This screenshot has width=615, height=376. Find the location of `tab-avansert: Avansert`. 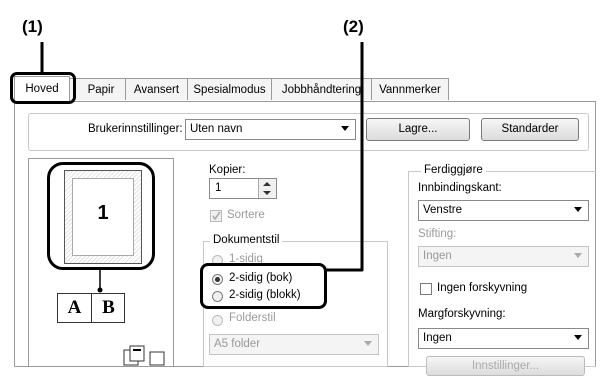

tab-avansert: Avansert is located at coordinates (156, 89).